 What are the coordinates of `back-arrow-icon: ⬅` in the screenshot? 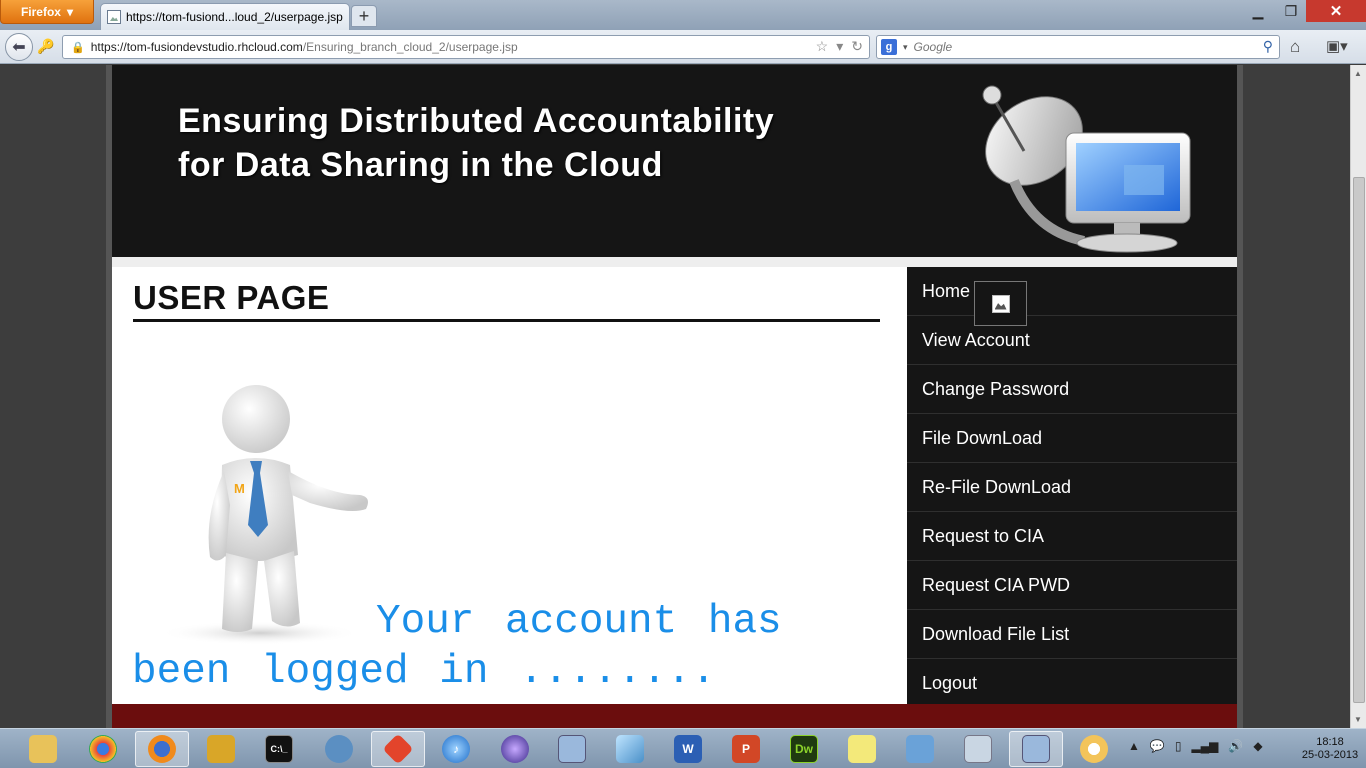 It's located at (19, 47).